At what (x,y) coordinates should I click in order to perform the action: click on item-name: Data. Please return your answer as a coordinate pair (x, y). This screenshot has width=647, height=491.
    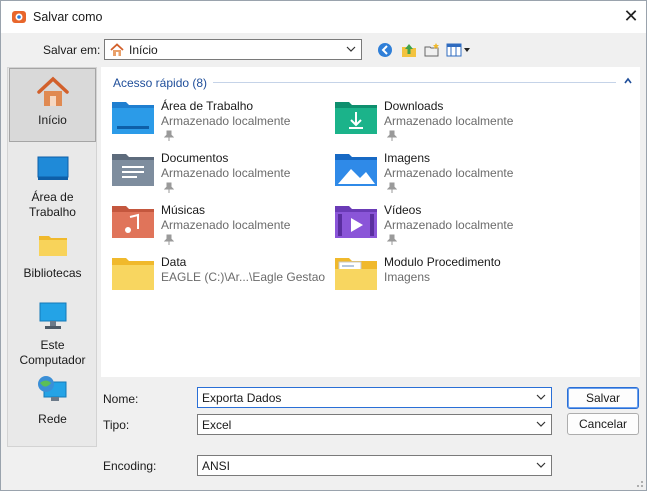
    Looking at the image, I should click on (174, 262).